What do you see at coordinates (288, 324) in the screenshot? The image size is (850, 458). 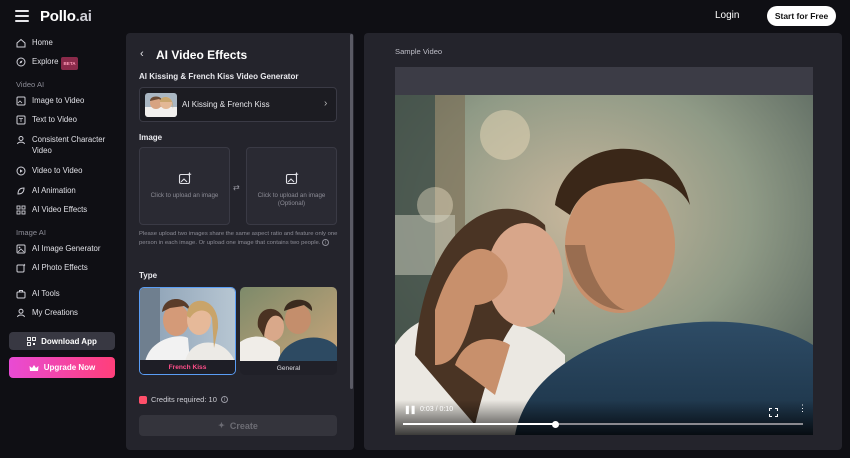 I see `general-thumbnail` at bounding box center [288, 324].